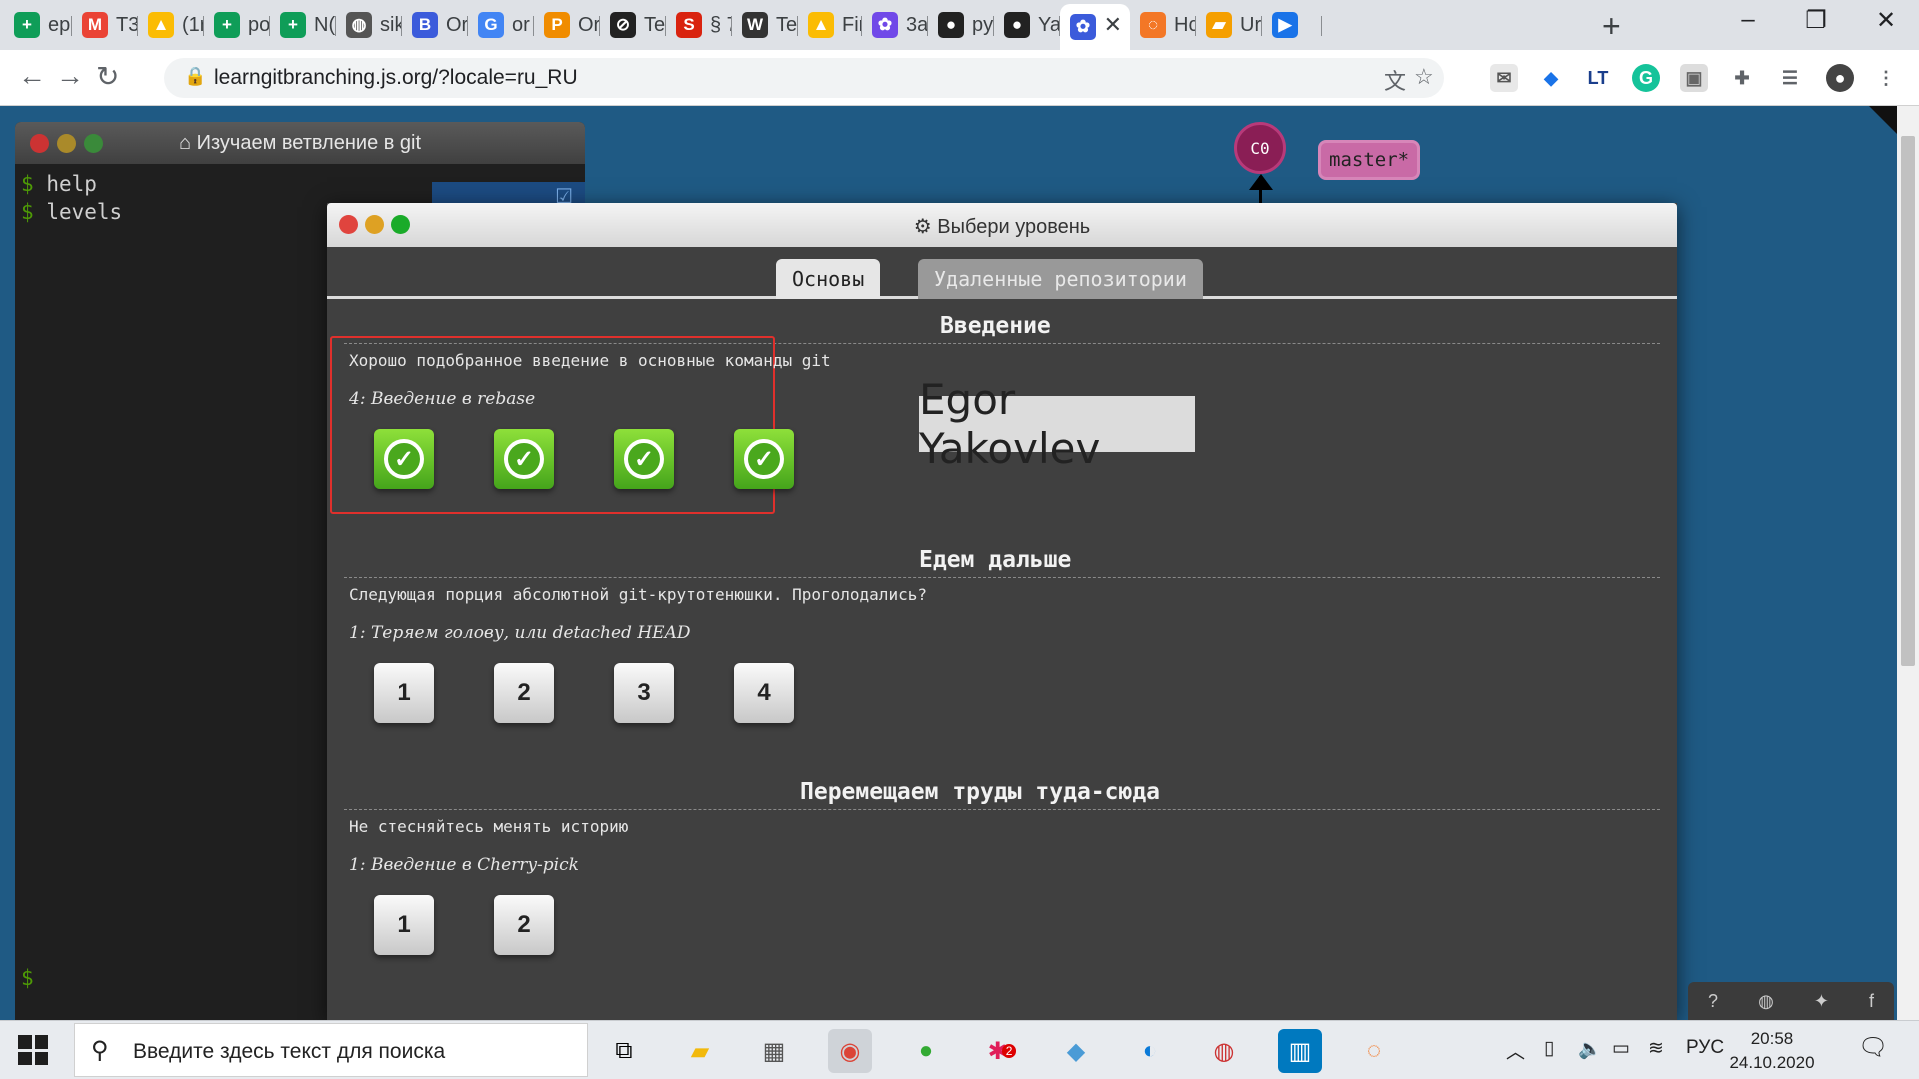 The image size is (1919, 1079). I want to click on browser-tab: Gor, so click(501, 25).